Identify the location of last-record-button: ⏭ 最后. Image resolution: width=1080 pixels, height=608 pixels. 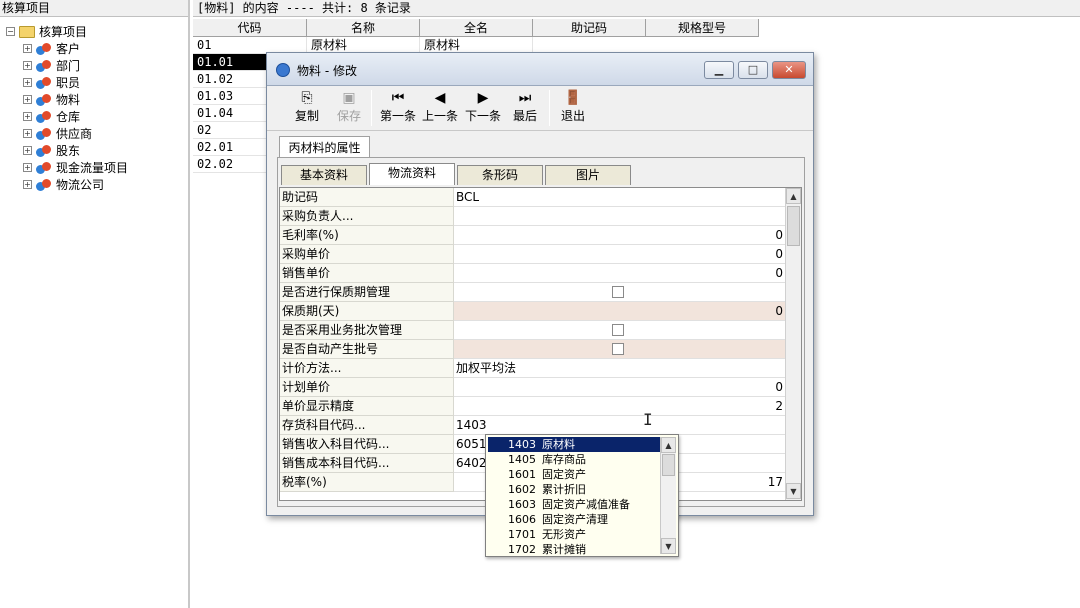
(525, 108).